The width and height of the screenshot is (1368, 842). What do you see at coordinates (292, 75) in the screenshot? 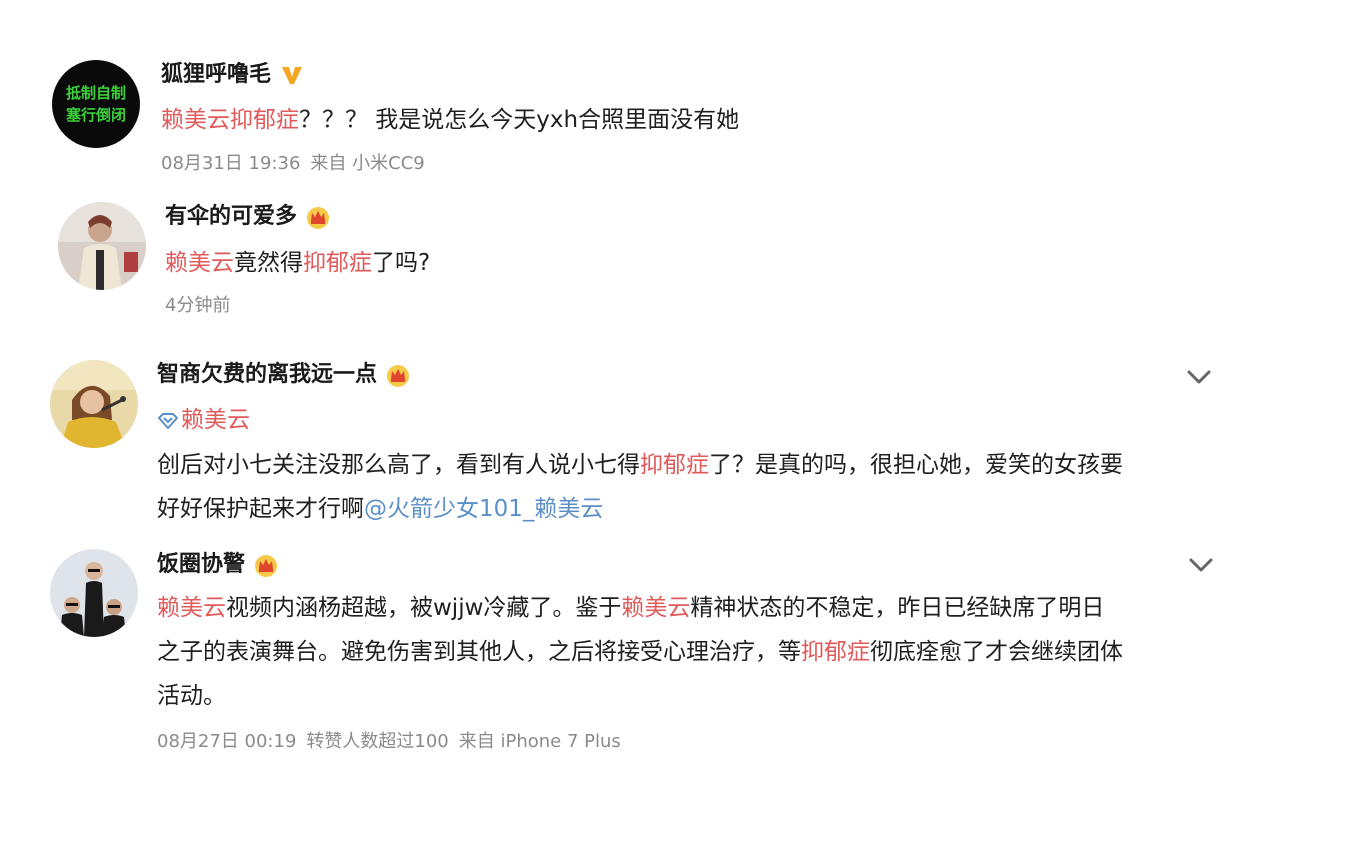
I see `verified-v-icon` at bounding box center [292, 75].